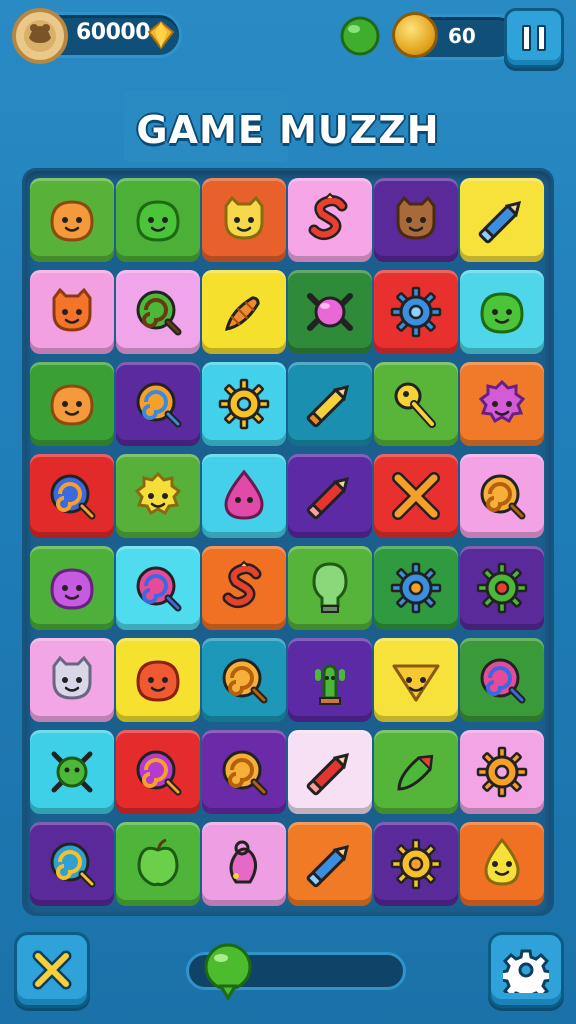 This screenshot has height=1024, width=576. I want to click on pause-button, so click(534, 38).